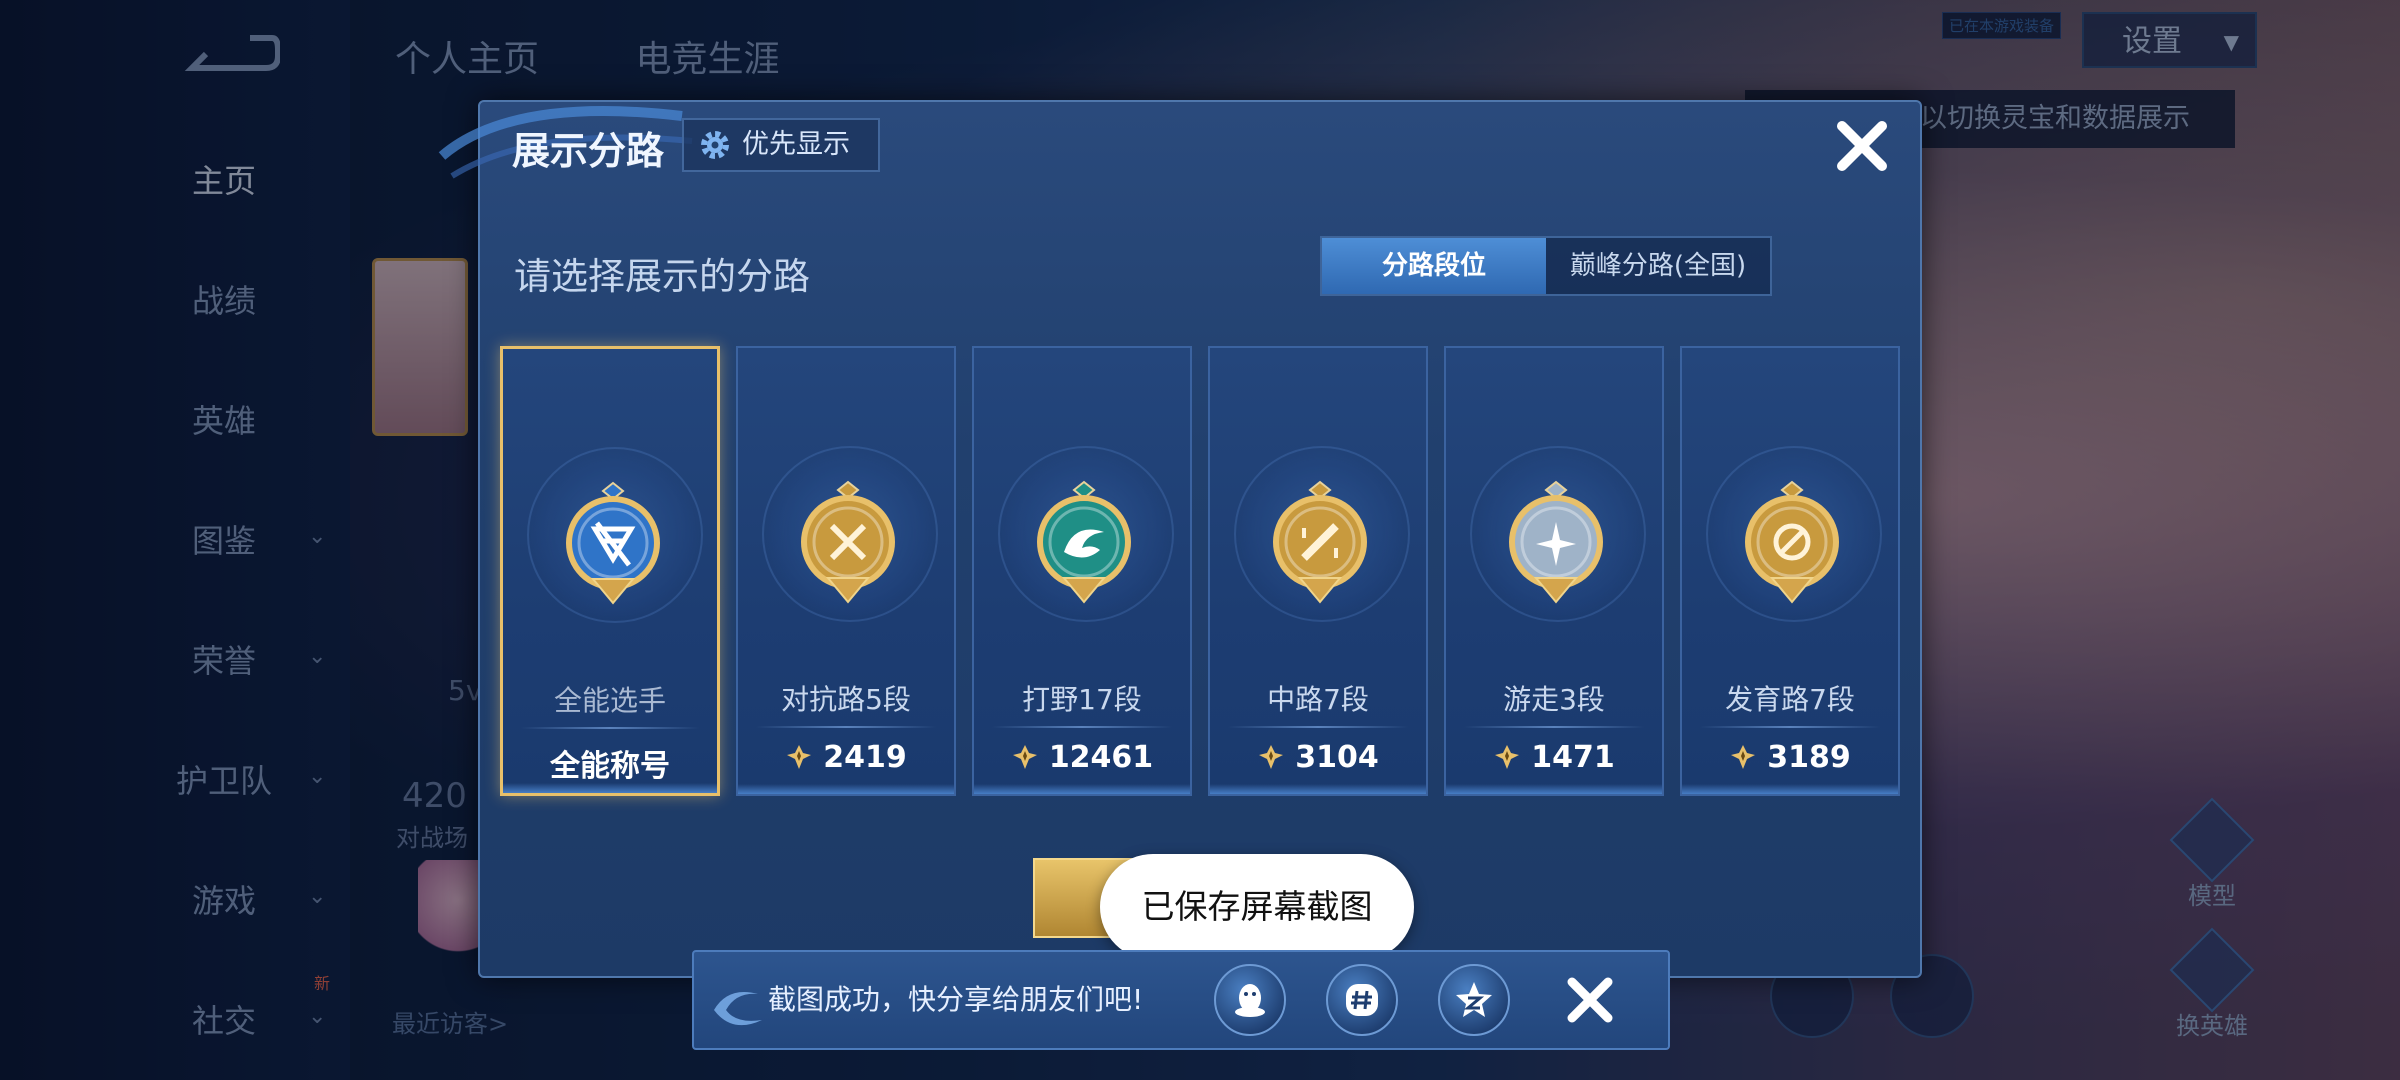  Describe the element at coordinates (662, 276) in the screenshot. I see `dialog-subtitle: 请选择展示的分路` at that location.